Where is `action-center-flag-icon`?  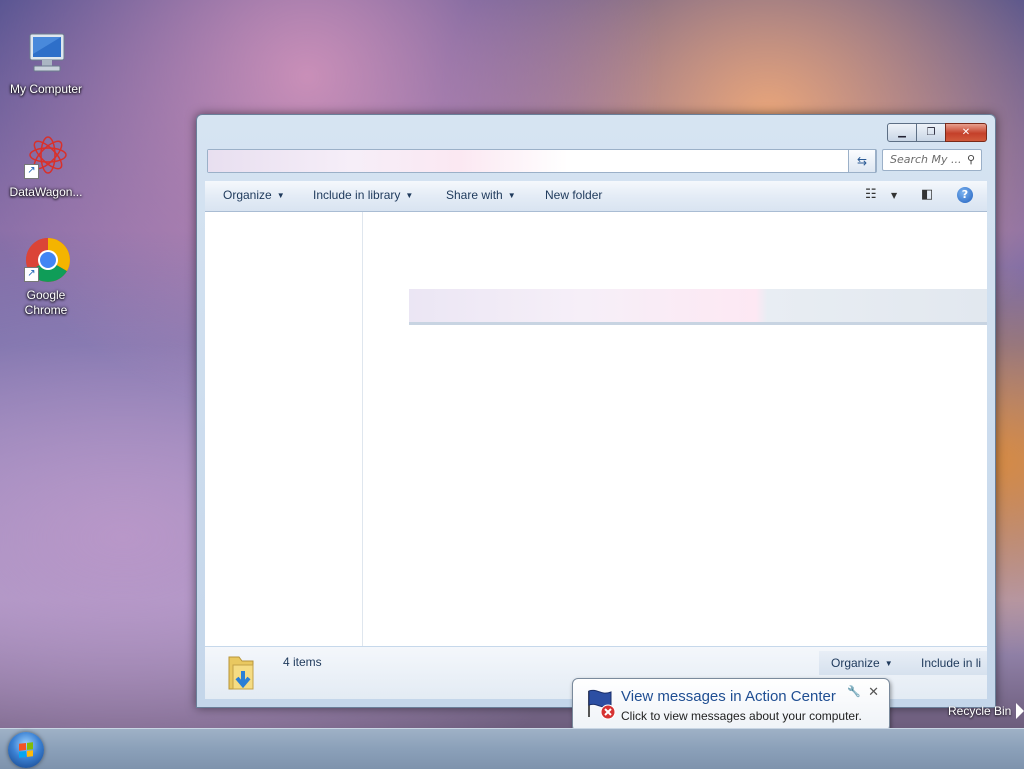 action-center-flag-icon is located at coordinates (600, 704).